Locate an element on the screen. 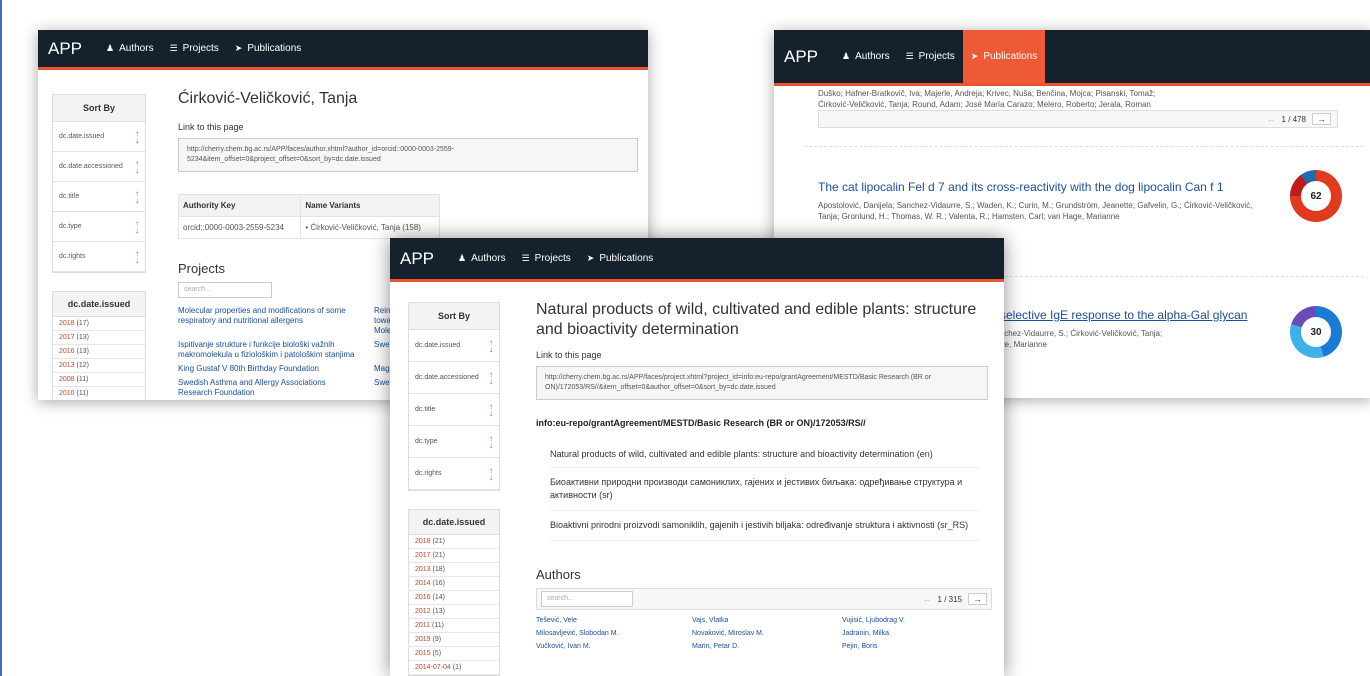  facet-item: 2016 (14) is located at coordinates (454, 598).